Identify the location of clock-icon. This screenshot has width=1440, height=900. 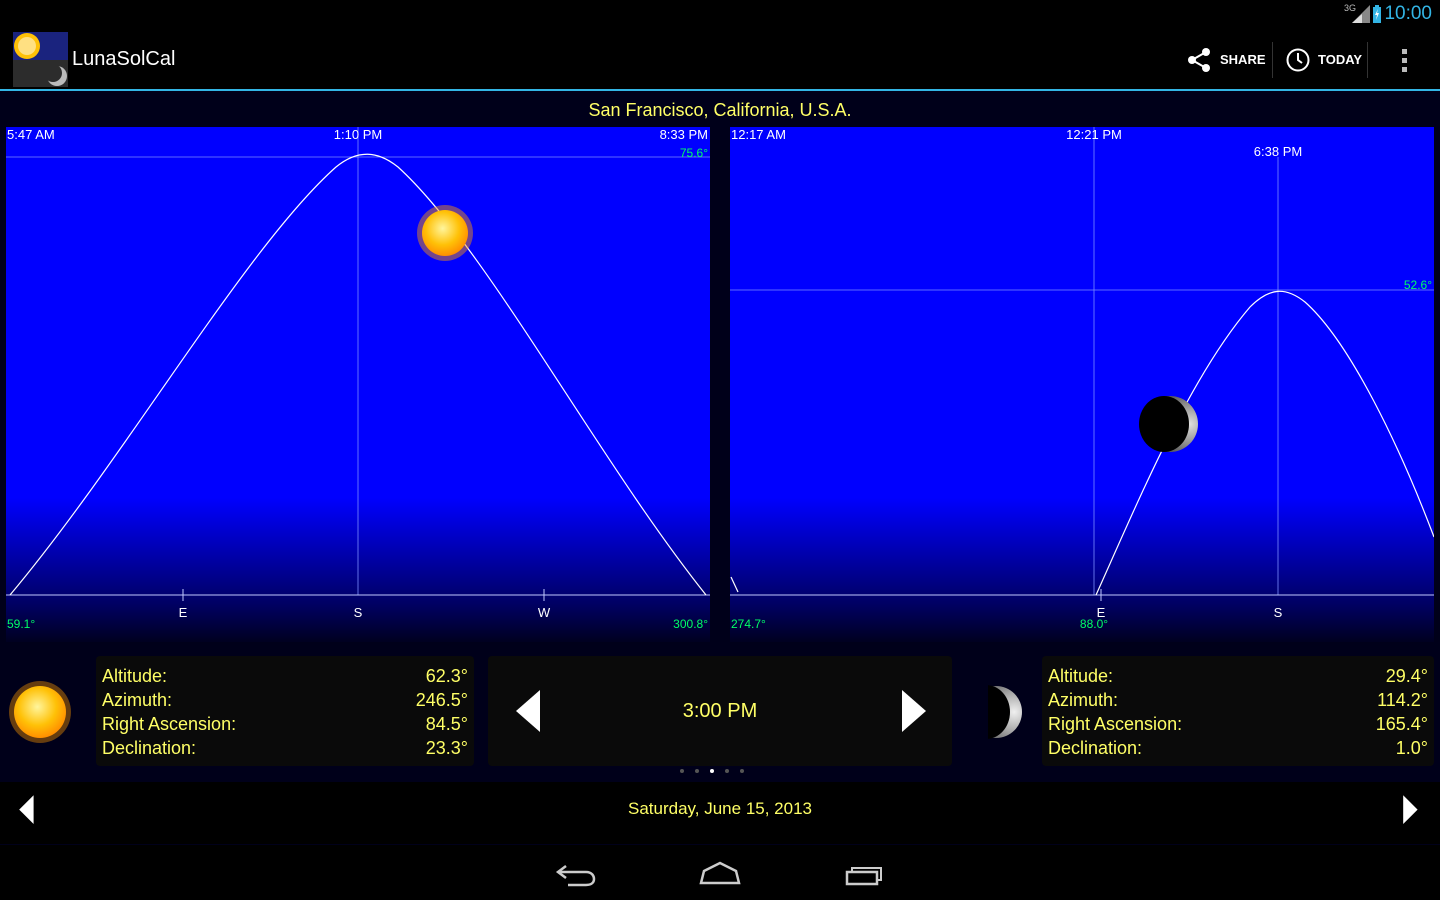
(1298, 59).